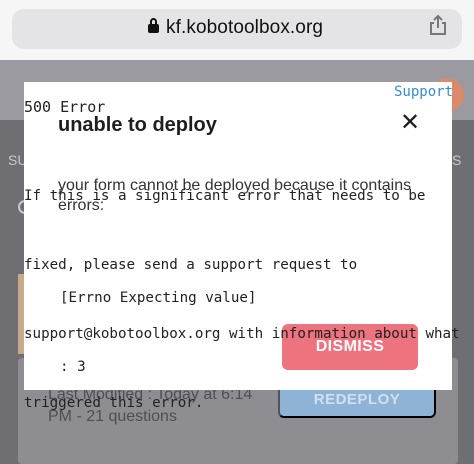 The width and height of the screenshot is (474, 464). Describe the element at coordinates (158, 321) in the screenshot. I see `error-detail: [Errno Expecting value] : 3` at that location.